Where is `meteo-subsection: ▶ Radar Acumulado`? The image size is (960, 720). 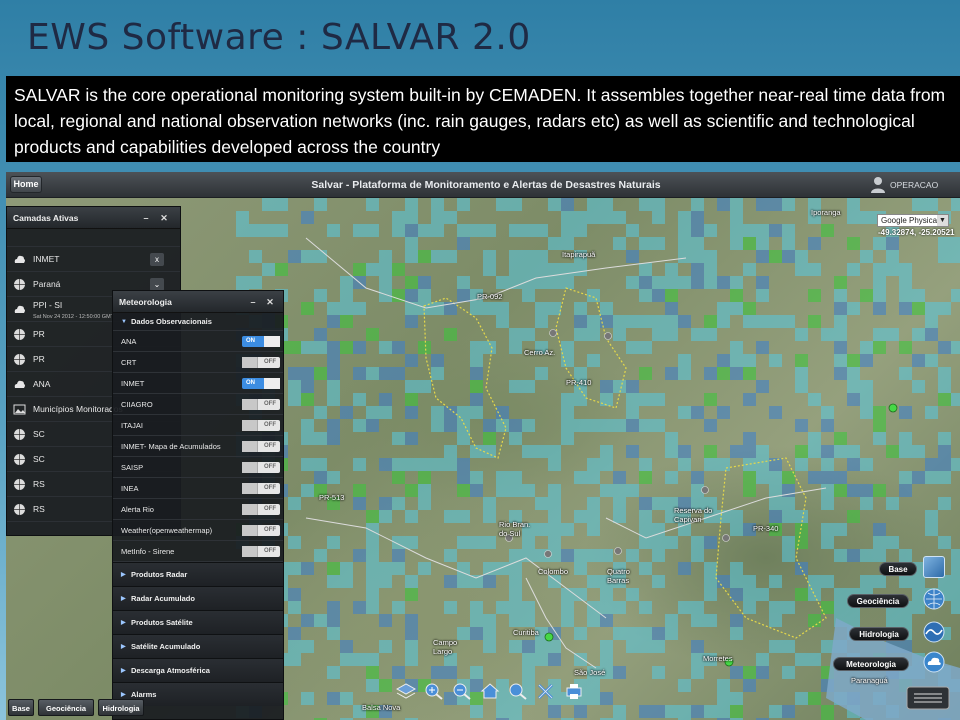 meteo-subsection: ▶ Radar Acumulado is located at coordinates (198, 598).